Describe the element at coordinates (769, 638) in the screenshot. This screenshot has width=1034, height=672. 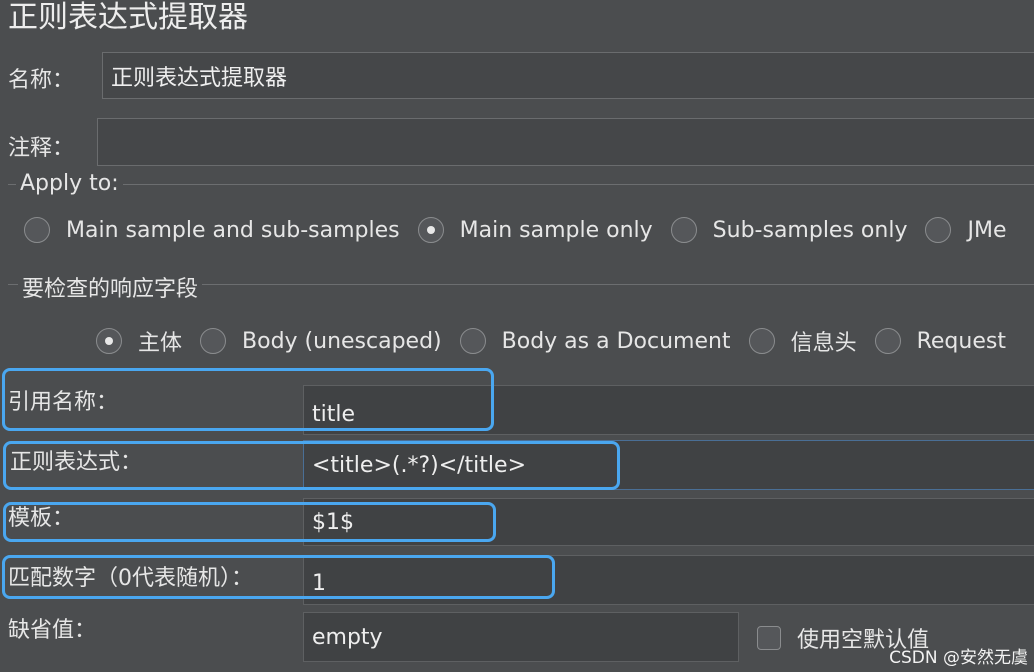
I see `checkbox-icon` at that location.